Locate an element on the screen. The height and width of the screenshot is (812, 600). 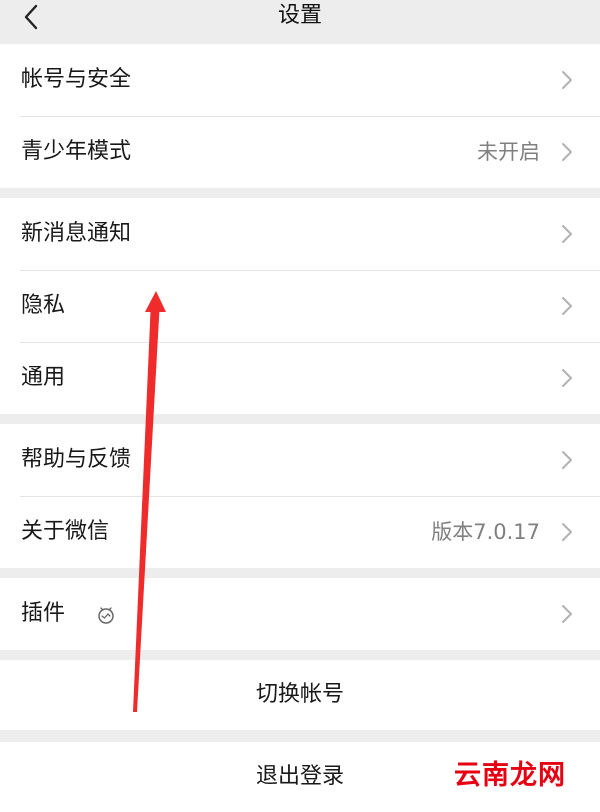
teen-mode-item: 青少年模式 未开启 is located at coordinates (300, 152).